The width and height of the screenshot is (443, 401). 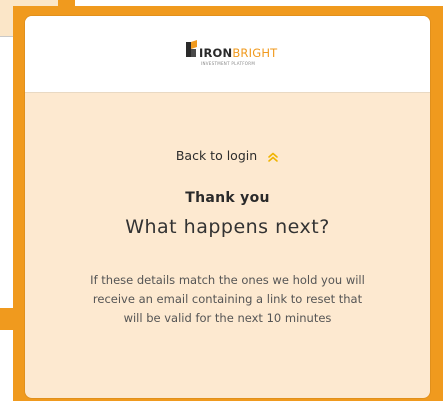 I want to click on logo-mark-icon, so click(x=191, y=48).